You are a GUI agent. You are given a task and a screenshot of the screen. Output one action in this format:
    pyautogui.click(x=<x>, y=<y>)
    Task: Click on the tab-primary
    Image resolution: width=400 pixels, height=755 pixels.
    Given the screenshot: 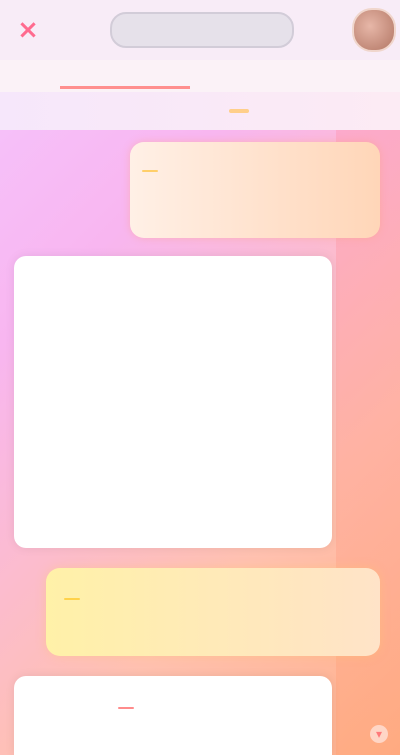 What is the action you would take?
    pyautogui.click(x=125, y=76)
    